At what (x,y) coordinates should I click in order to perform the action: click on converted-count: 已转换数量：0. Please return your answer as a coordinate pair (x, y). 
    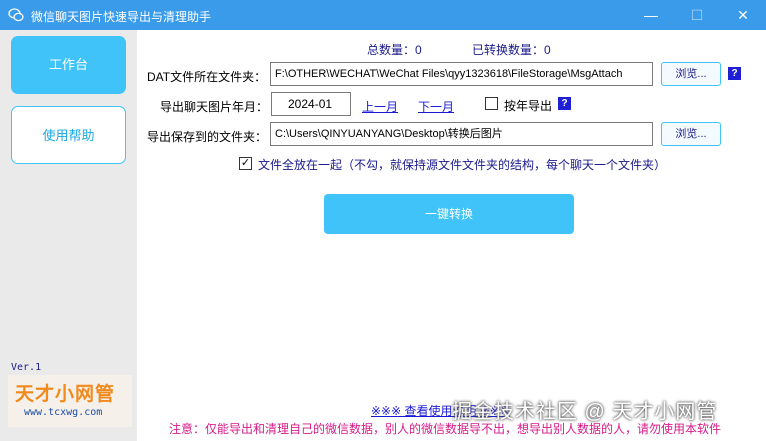
    Looking at the image, I should click on (511, 50).